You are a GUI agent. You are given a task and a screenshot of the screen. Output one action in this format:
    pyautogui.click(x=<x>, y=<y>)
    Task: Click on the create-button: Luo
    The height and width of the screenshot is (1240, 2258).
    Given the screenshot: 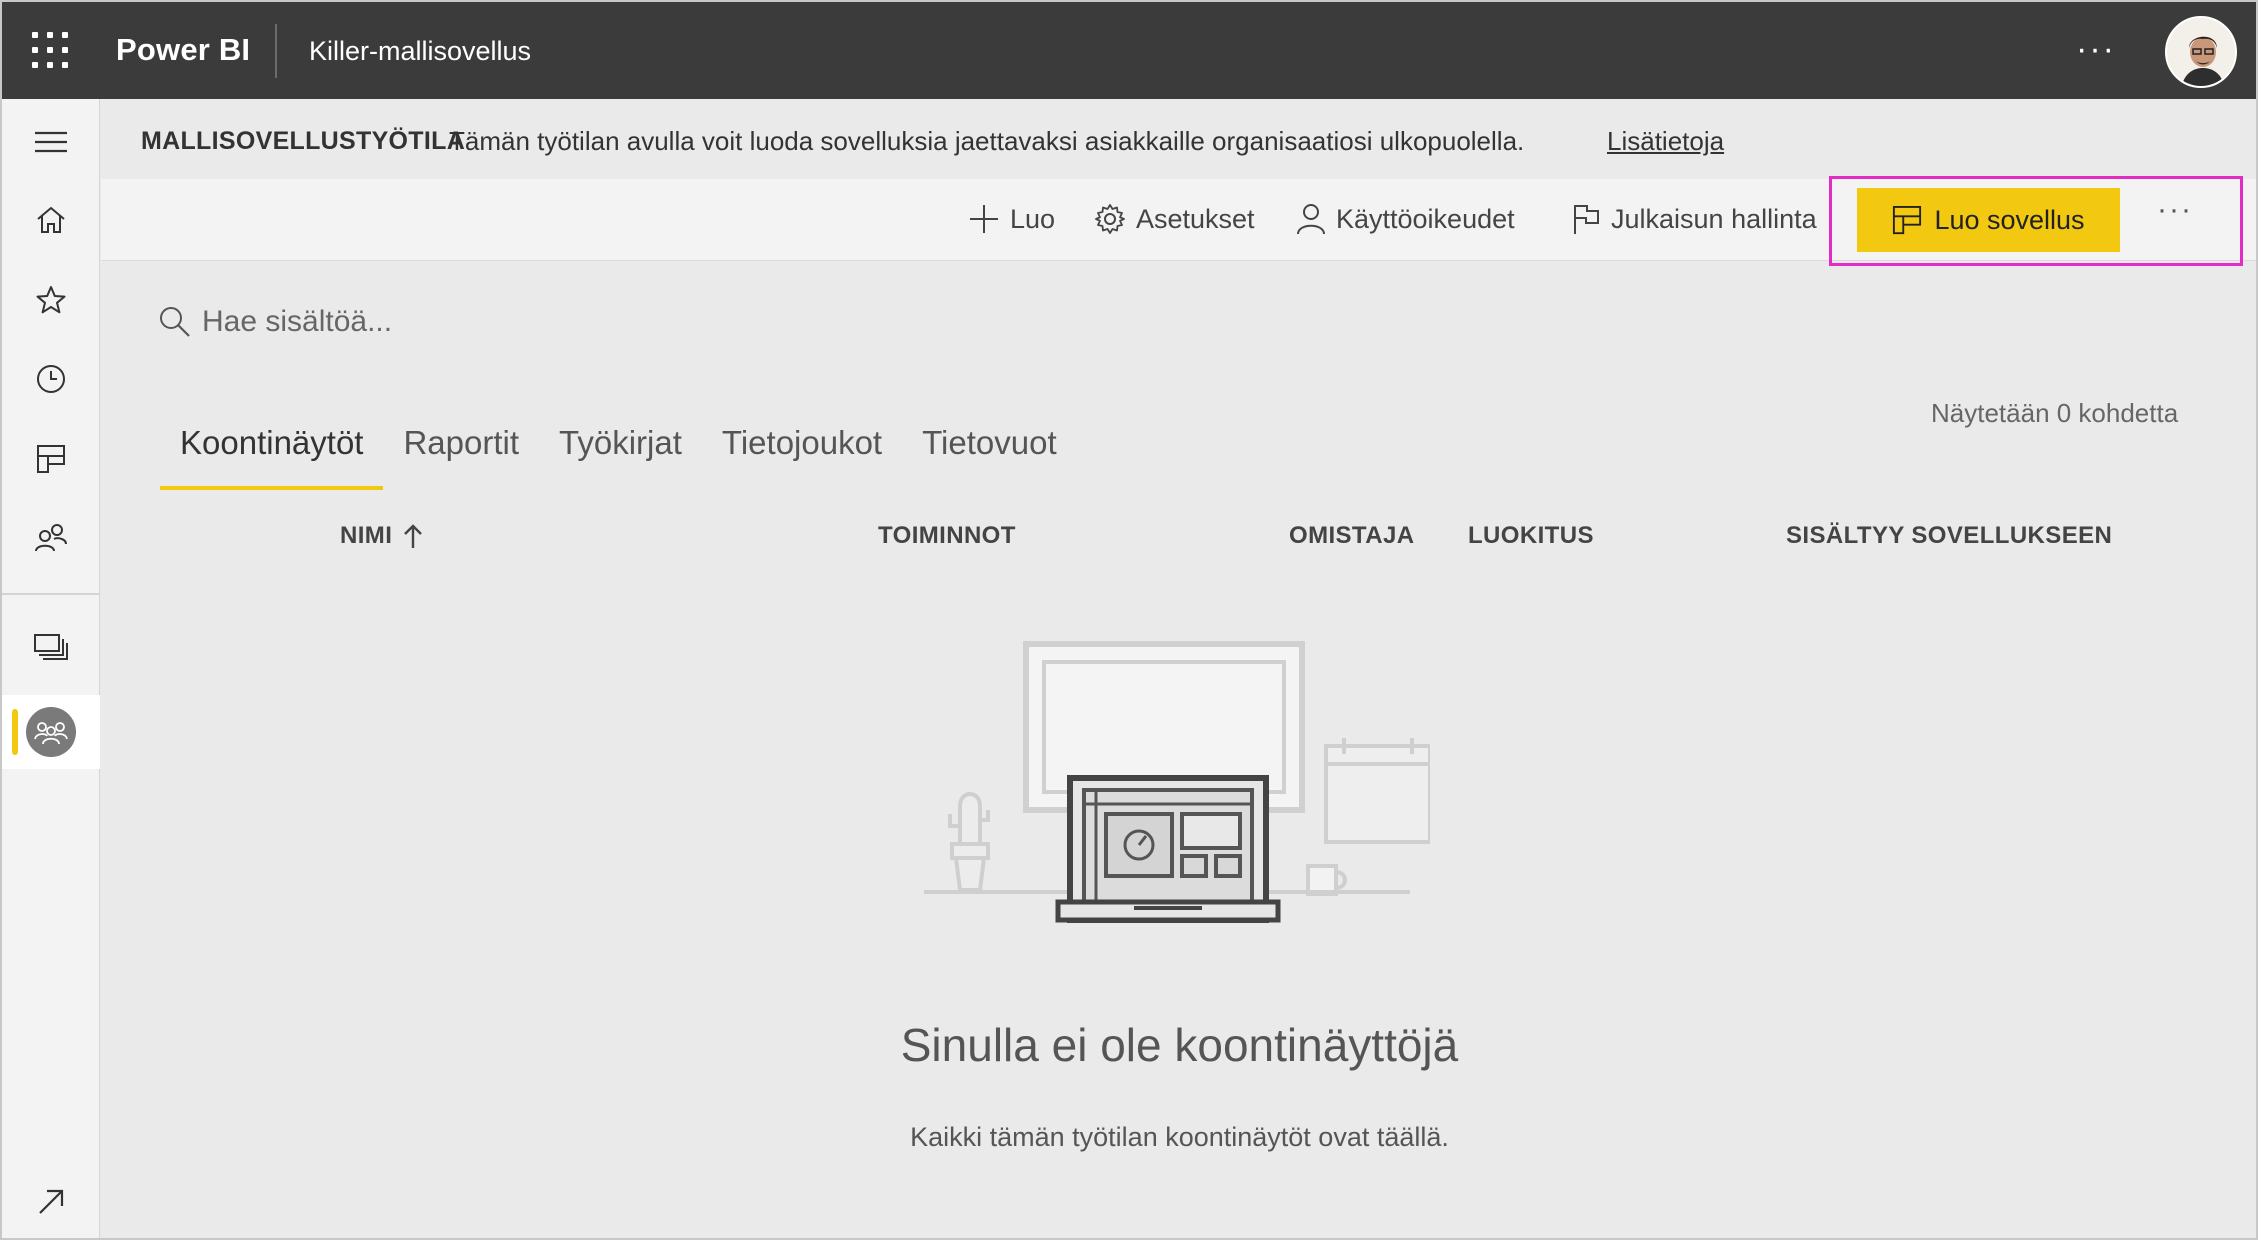 What is the action you would take?
    pyautogui.click(x=1011, y=219)
    